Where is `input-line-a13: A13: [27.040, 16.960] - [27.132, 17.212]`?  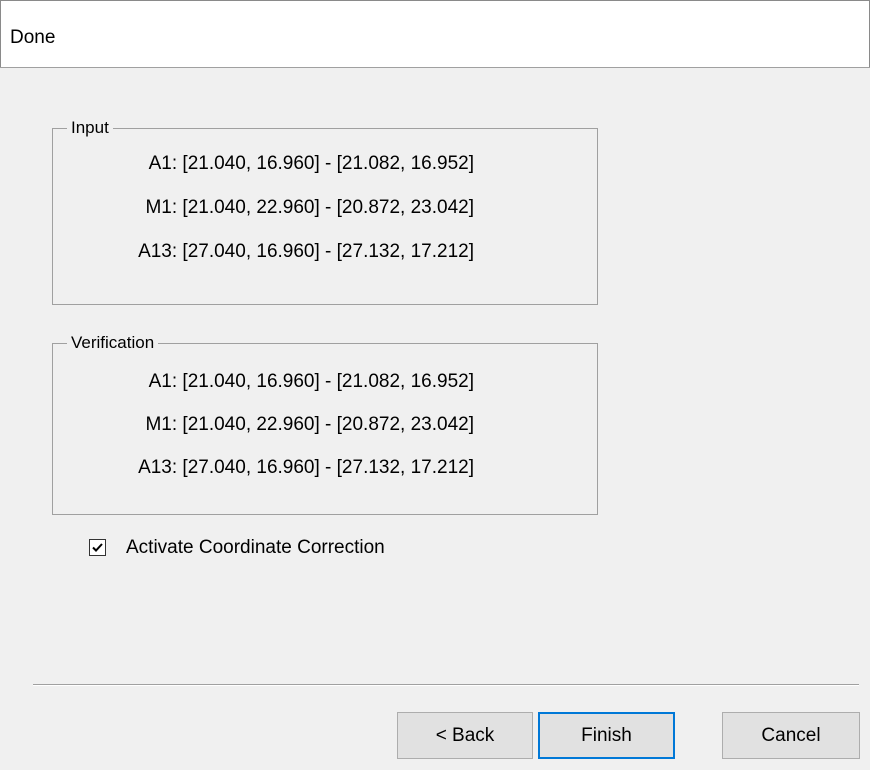
input-line-a13: A13: [27.040, 16.960] - [27.132, 17.212] is located at coordinates (306, 251).